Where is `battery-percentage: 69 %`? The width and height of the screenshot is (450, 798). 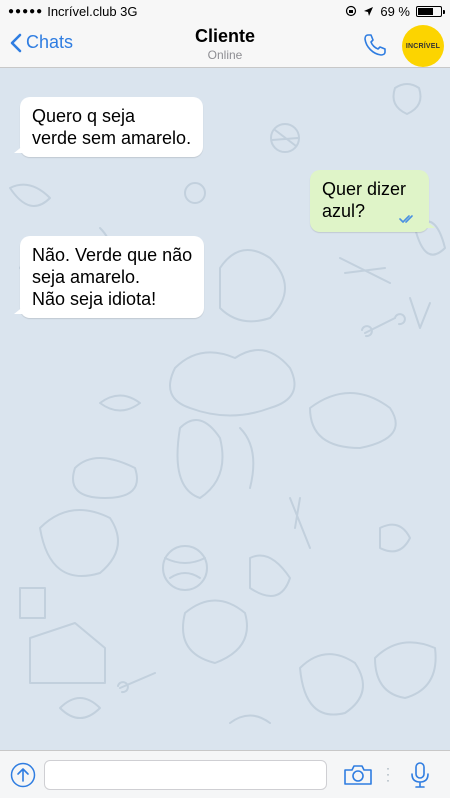
battery-percentage: 69 % is located at coordinates (395, 11).